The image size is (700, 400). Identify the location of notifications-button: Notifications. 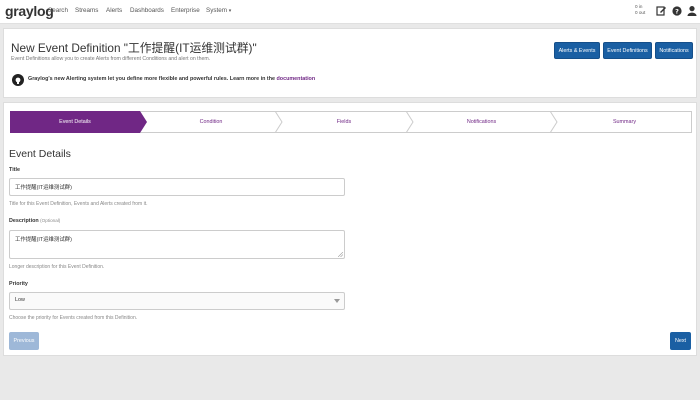
(674, 50).